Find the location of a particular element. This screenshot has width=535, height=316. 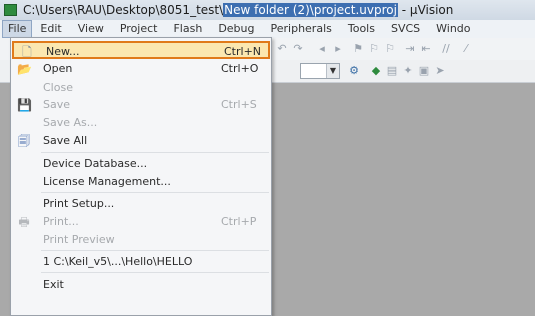

run-icon: ➤ is located at coordinates (440, 71).